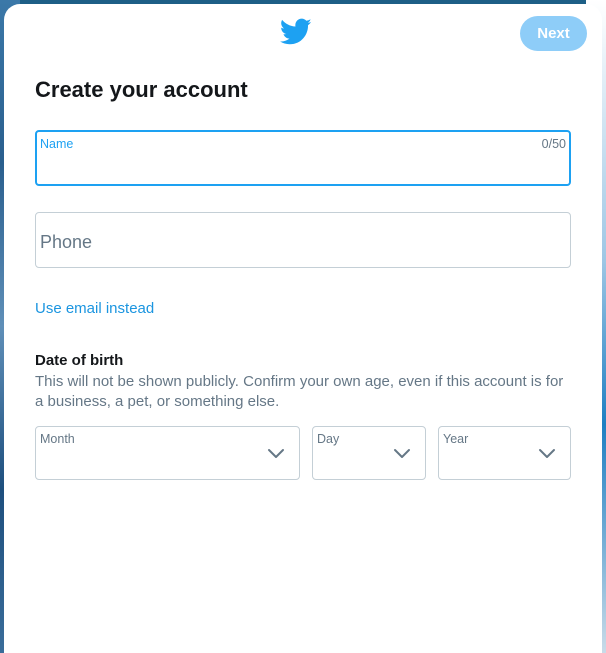 The width and height of the screenshot is (606, 653). What do you see at coordinates (94, 308) in the screenshot?
I see `use-email-instead-link: Use email instead` at bounding box center [94, 308].